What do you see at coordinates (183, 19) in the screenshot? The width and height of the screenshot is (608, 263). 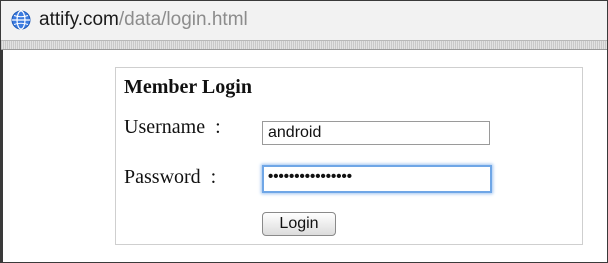 I see `url-path: /data/login.html` at bounding box center [183, 19].